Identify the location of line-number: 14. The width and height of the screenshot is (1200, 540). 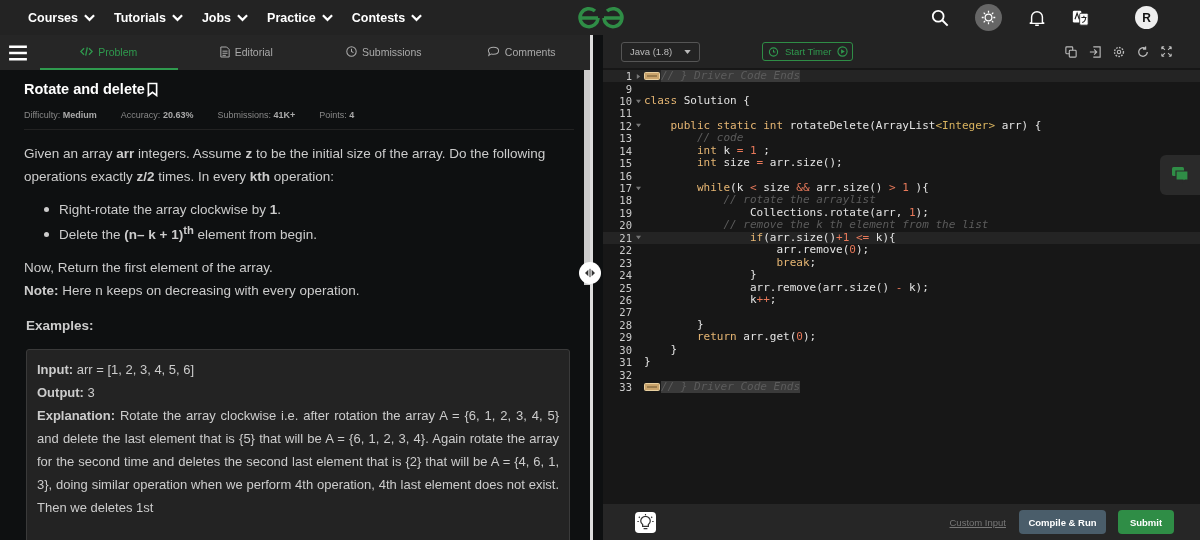
(625, 150).